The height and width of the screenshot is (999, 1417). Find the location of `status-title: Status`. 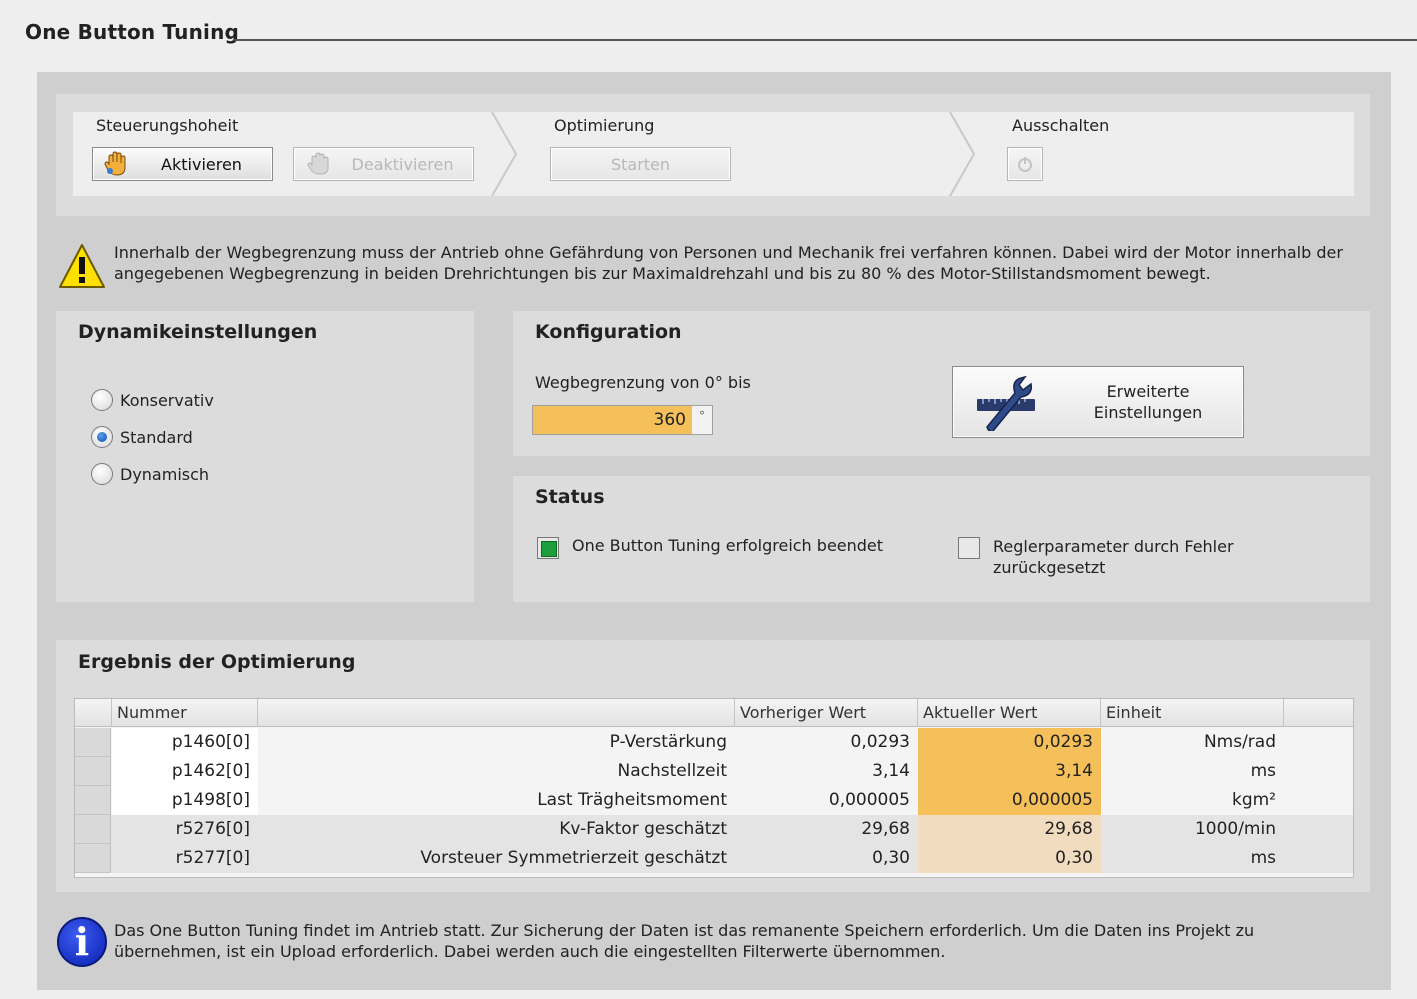

status-title: Status is located at coordinates (570, 497).